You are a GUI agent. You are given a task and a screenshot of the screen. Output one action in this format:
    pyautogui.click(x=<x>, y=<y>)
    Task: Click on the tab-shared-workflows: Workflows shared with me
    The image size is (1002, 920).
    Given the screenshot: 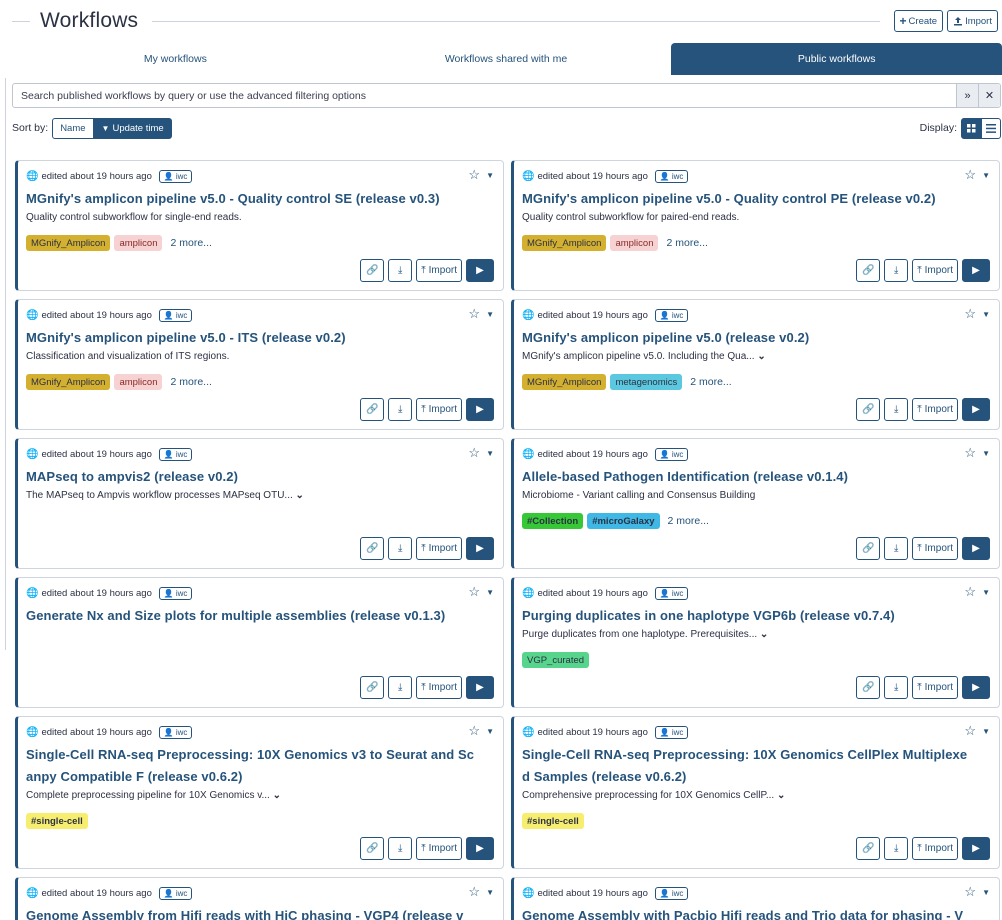 What is the action you would take?
    pyautogui.click(x=506, y=59)
    